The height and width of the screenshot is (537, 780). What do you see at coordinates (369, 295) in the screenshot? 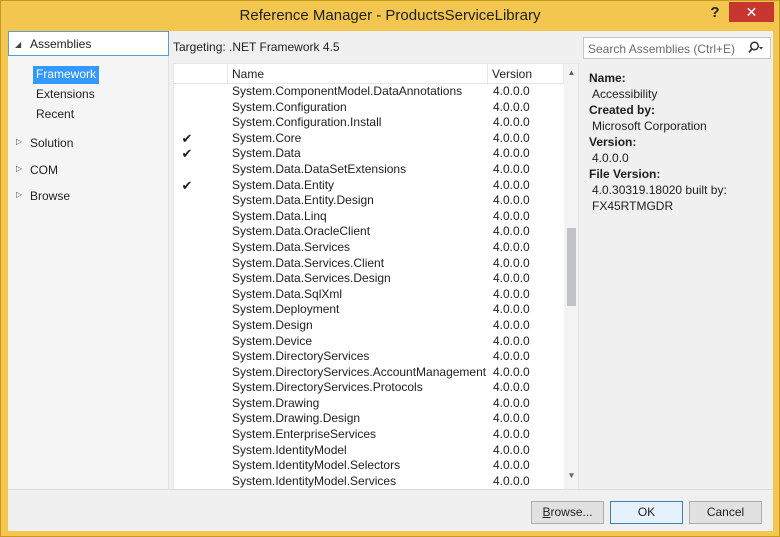
I see `table-row: System.Data.SqlXml 4.0.0.0` at bounding box center [369, 295].